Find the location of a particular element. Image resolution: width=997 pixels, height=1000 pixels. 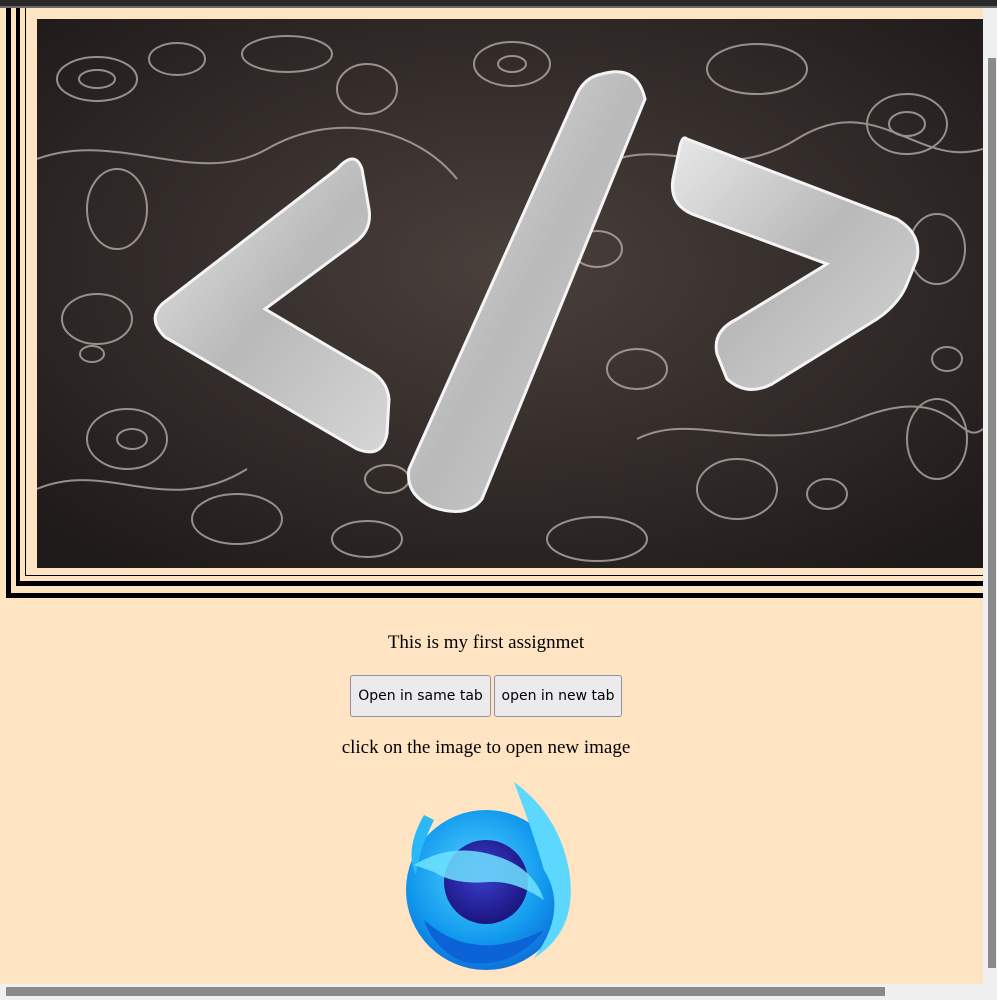

firefox-developer-logo-icon is located at coordinates (488, 876).